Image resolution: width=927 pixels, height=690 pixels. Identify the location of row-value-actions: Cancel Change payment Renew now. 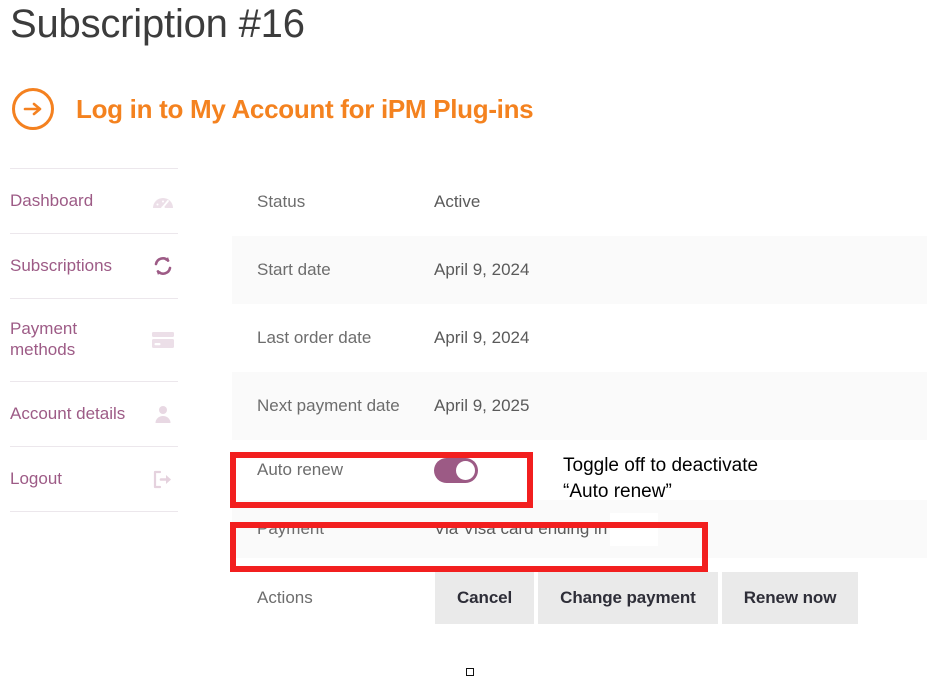
(680, 598).